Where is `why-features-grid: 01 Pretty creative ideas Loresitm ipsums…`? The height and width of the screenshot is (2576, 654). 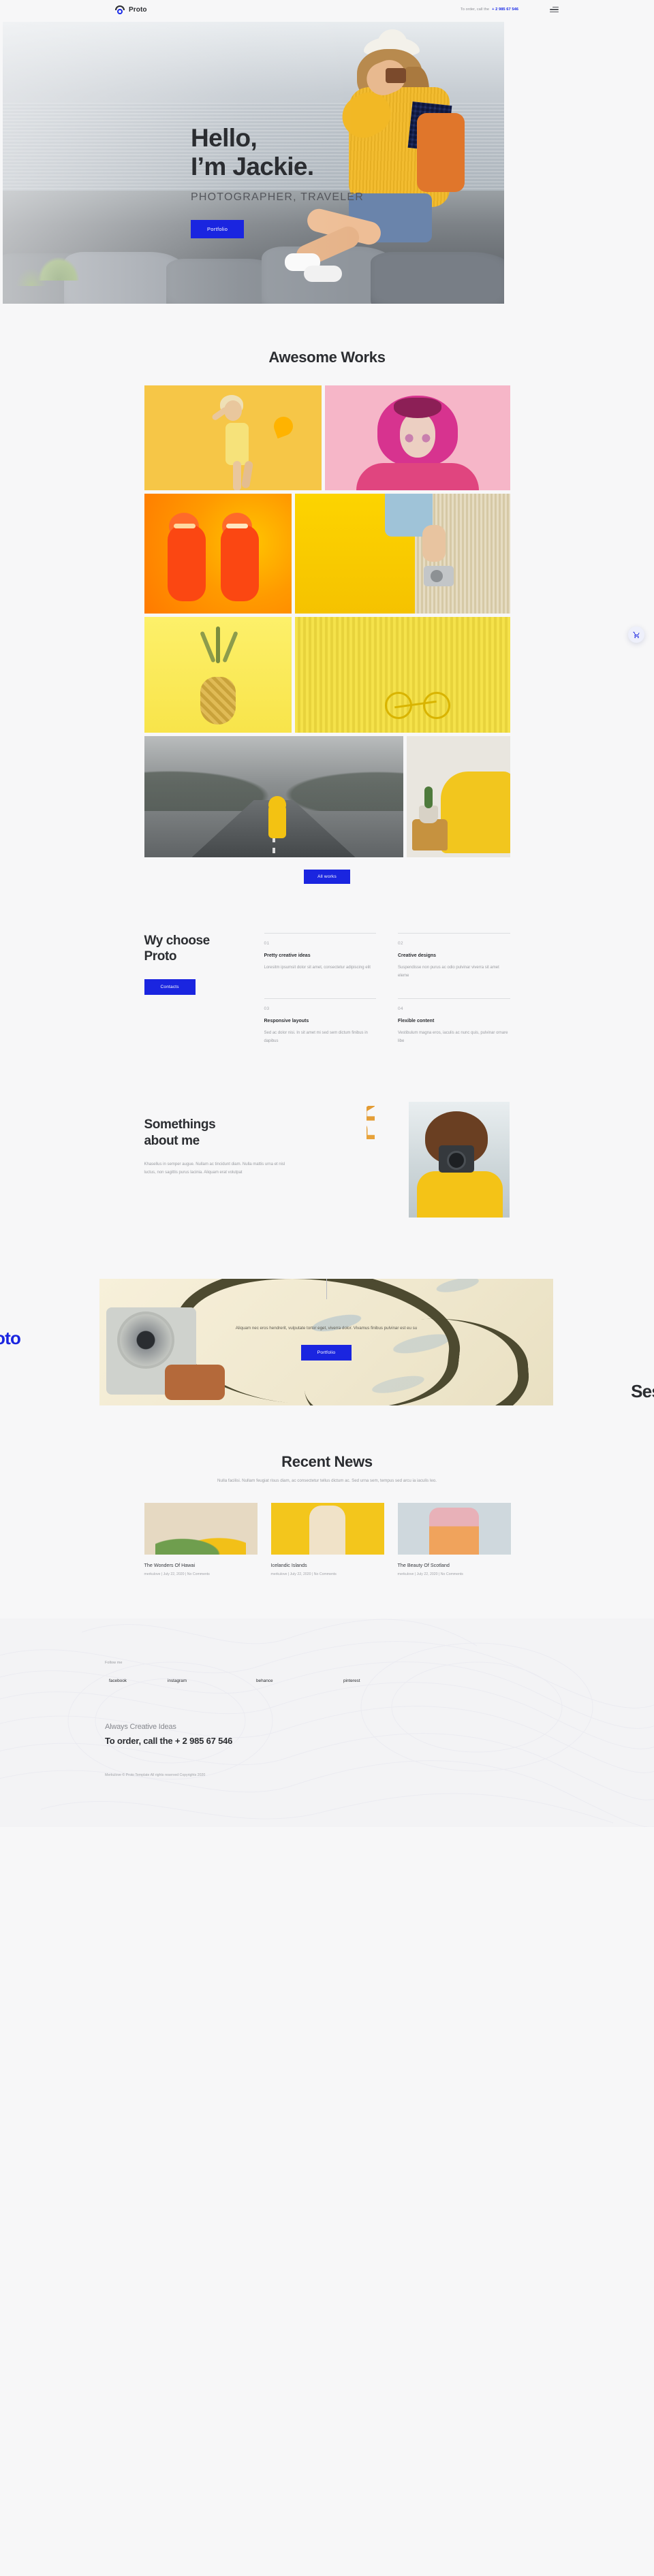 why-features-grid: 01 Pretty creative ideas Loresitm ipsums… is located at coordinates (387, 999).